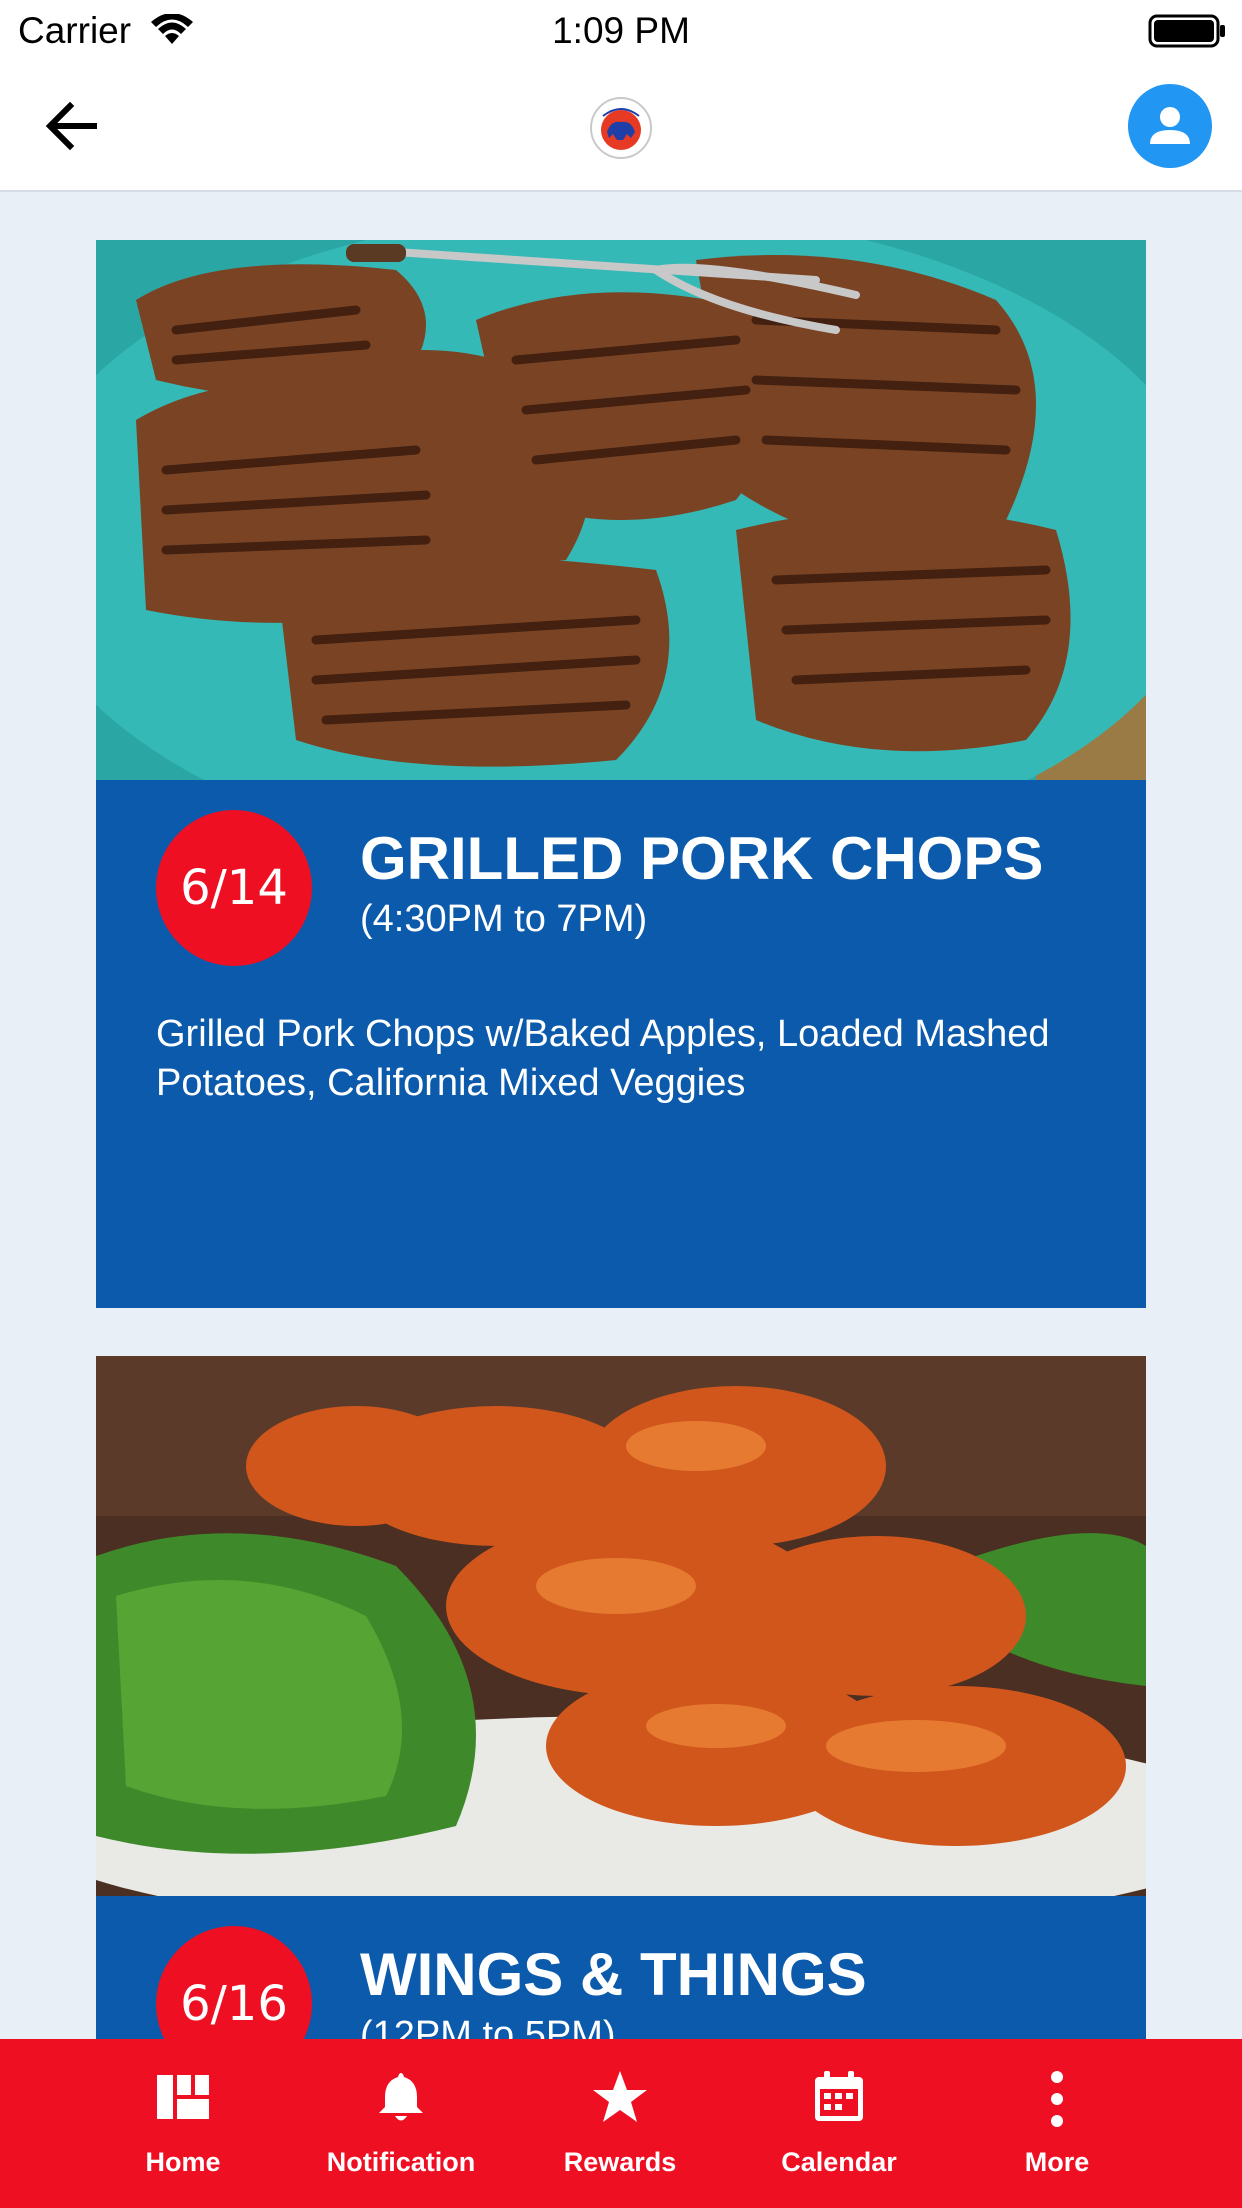  I want to click on person-icon, so click(1170, 125).